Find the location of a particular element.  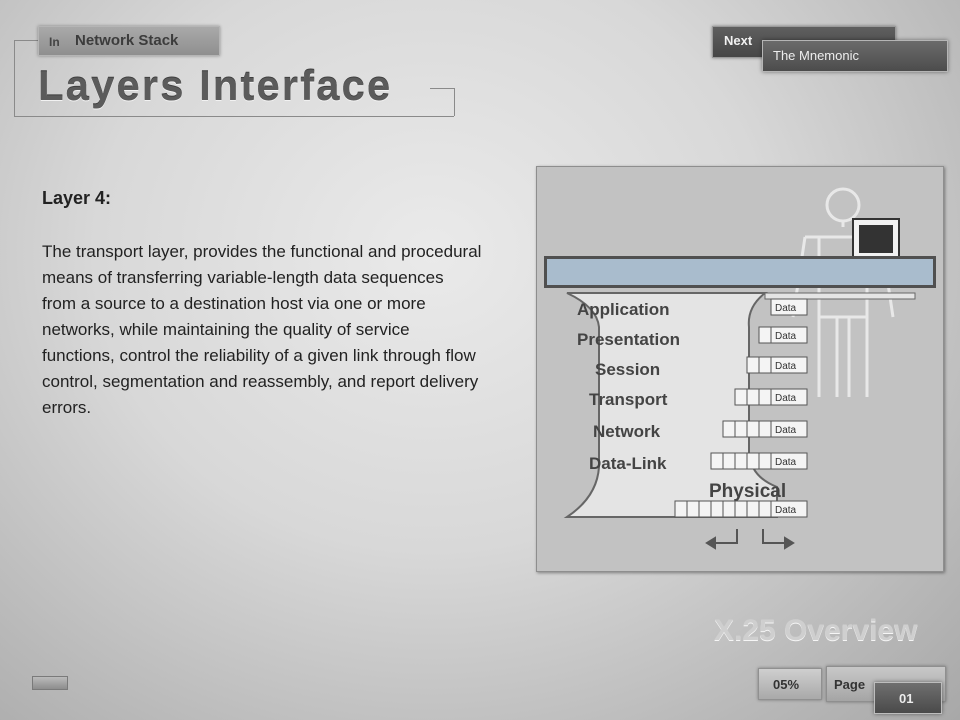

page-number-button: 01 is located at coordinates (908, 698).